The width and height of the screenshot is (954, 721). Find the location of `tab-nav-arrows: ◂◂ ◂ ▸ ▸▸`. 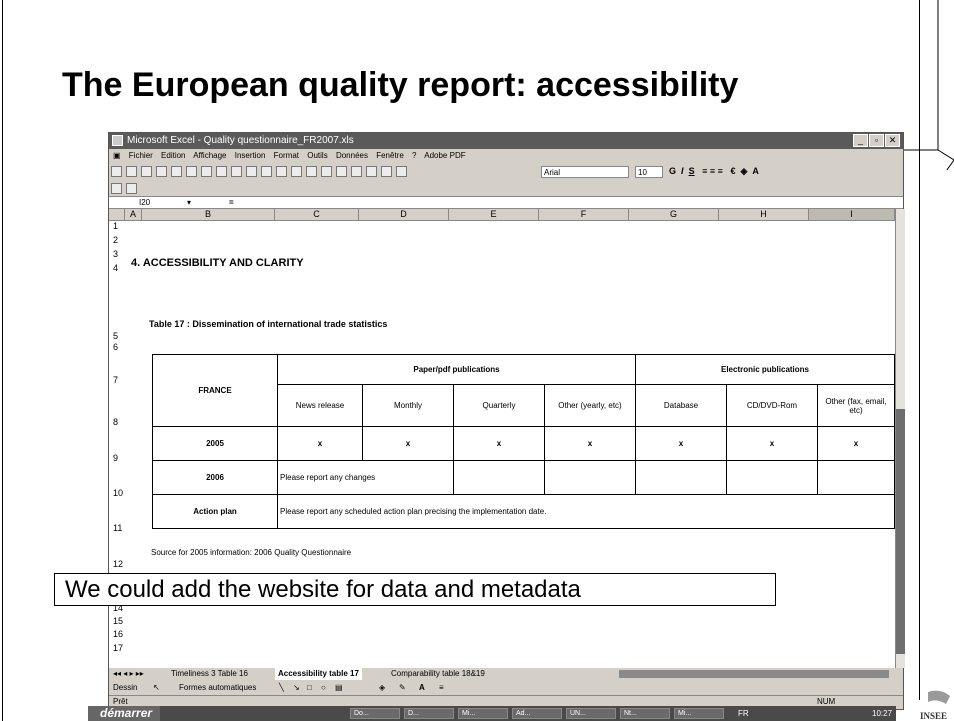

tab-nav-arrows: ◂◂ ◂ ▸ ▸▸ is located at coordinates (128, 674).